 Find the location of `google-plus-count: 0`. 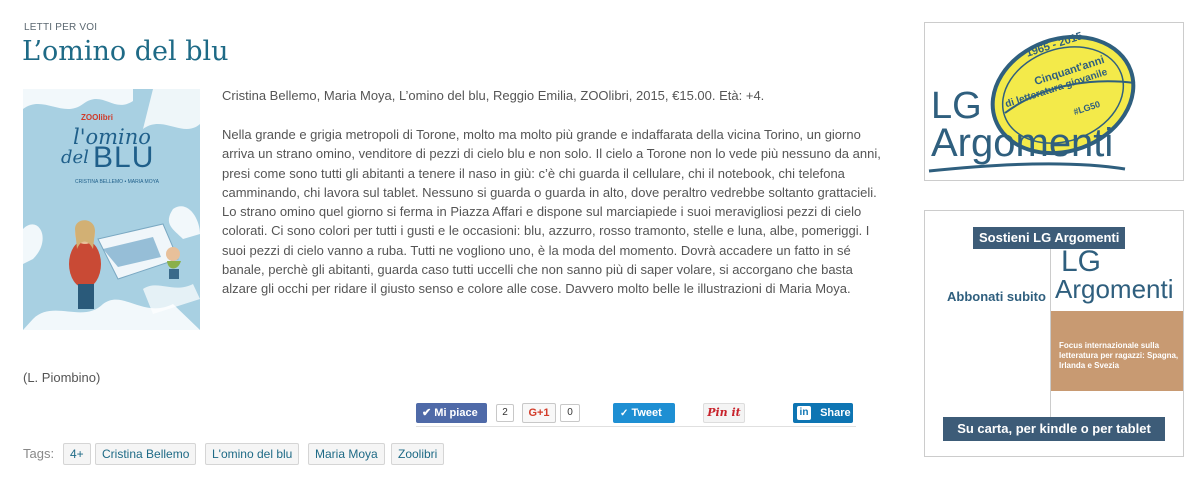

google-plus-count: 0 is located at coordinates (570, 413).